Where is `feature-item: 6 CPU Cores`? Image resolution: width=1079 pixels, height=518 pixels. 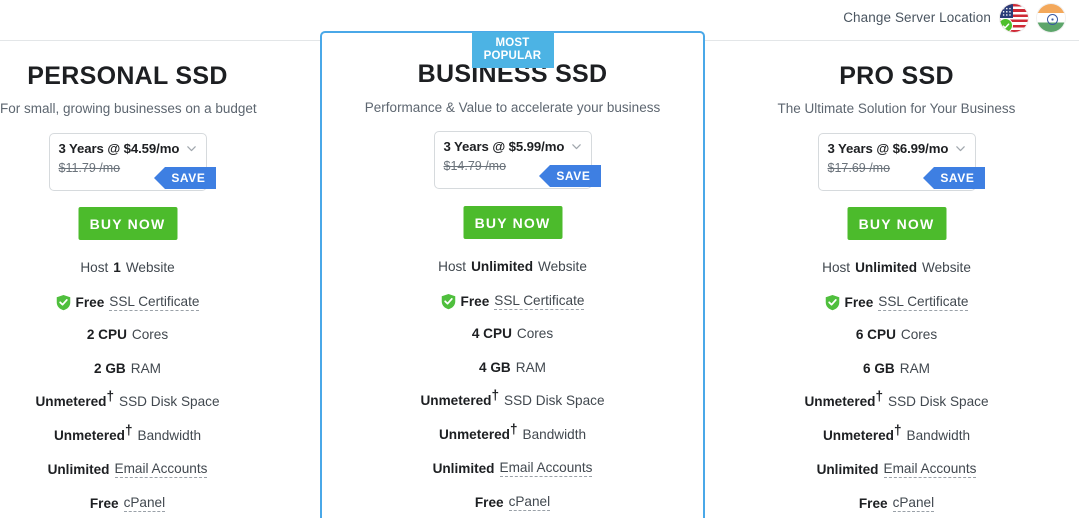 feature-item: 6 CPU Cores is located at coordinates (896, 334).